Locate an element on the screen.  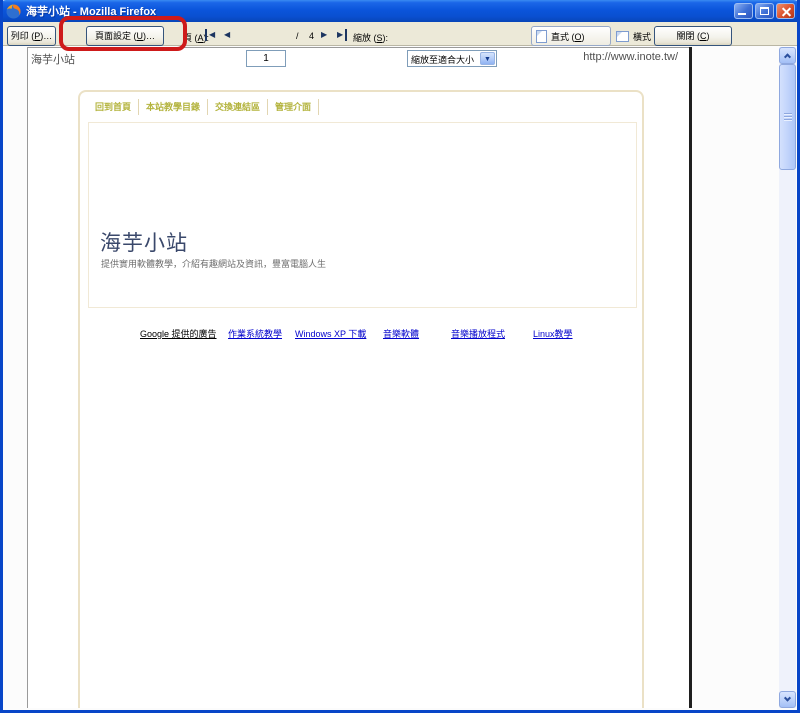
portrait-button: 直式 (O) is located at coordinates (571, 36).